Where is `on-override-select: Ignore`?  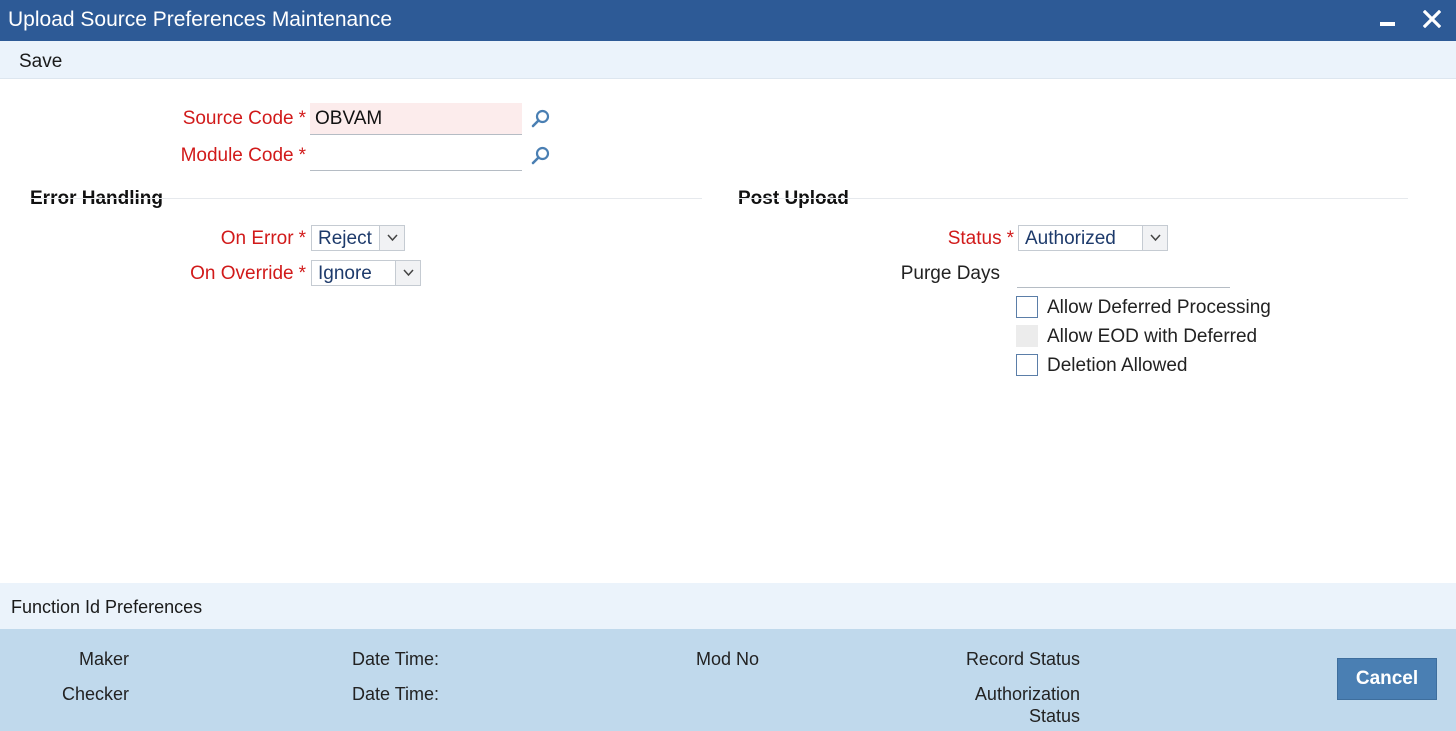 on-override-select: Ignore is located at coordinates (366, 273).